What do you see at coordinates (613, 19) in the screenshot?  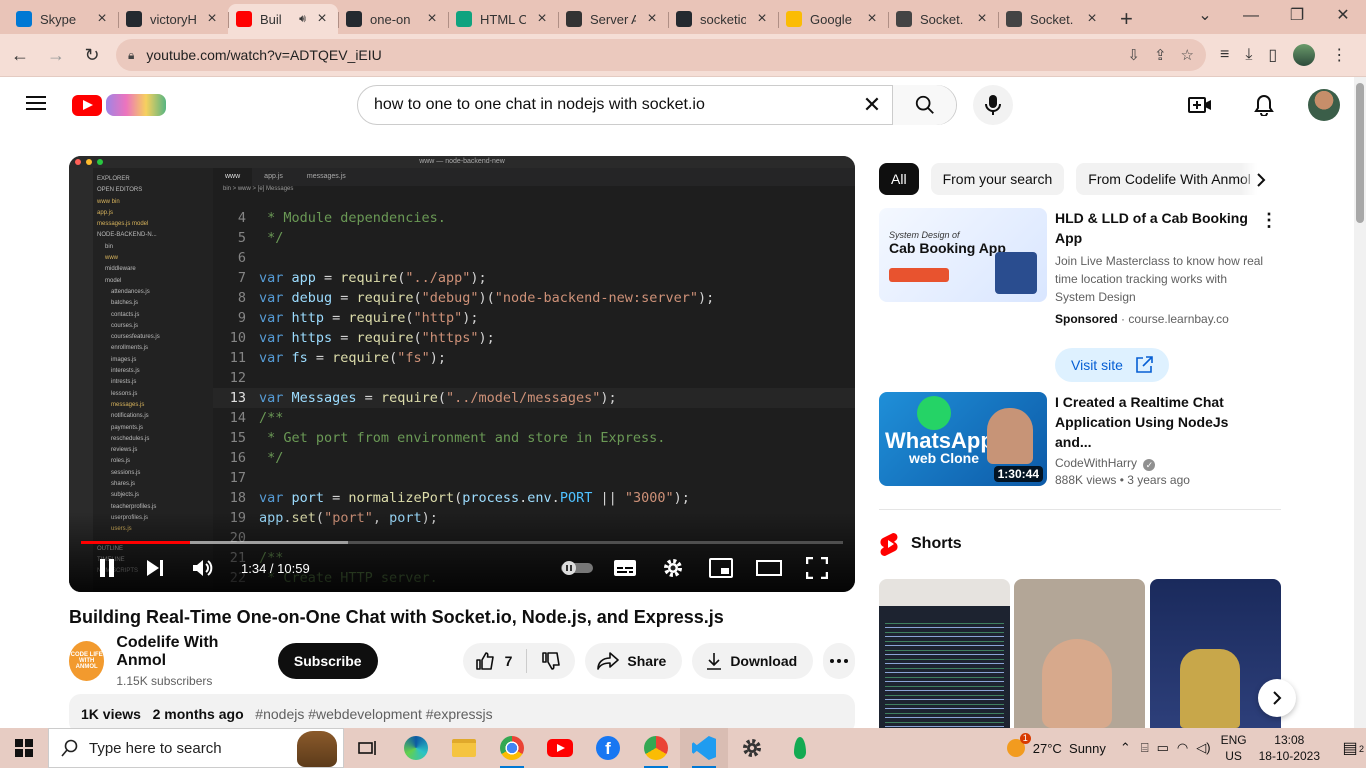 I see `browser-tab: Server A ×` at bounding box center [613, 19].